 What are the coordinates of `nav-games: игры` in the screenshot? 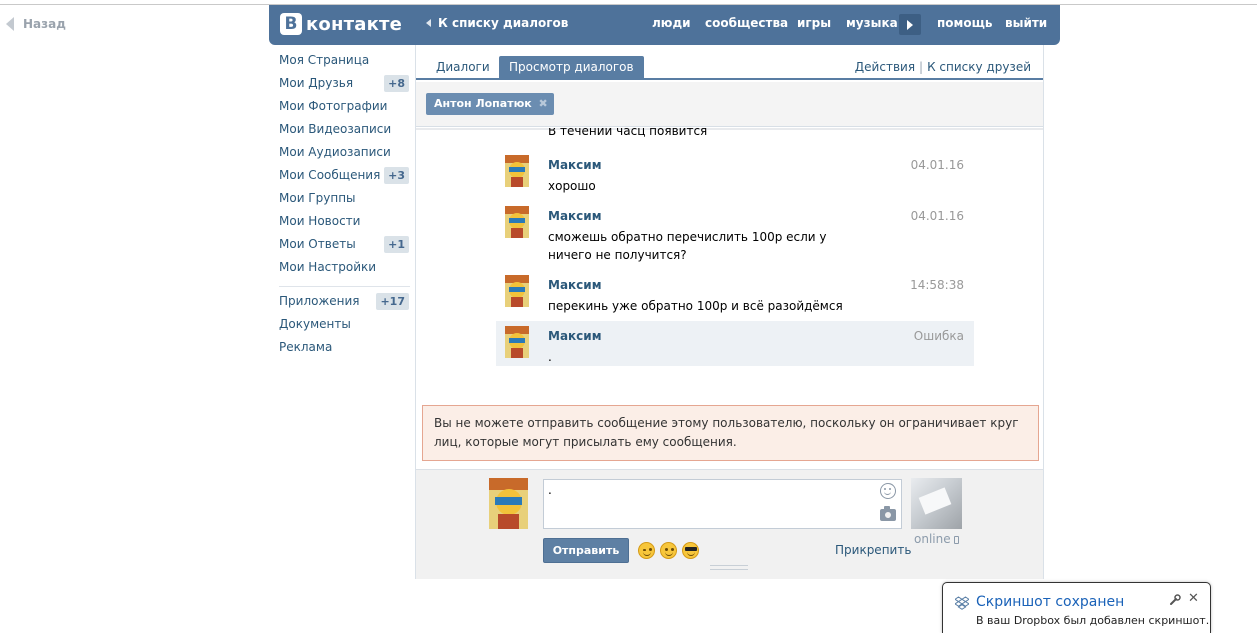 It's located at (814, 23).